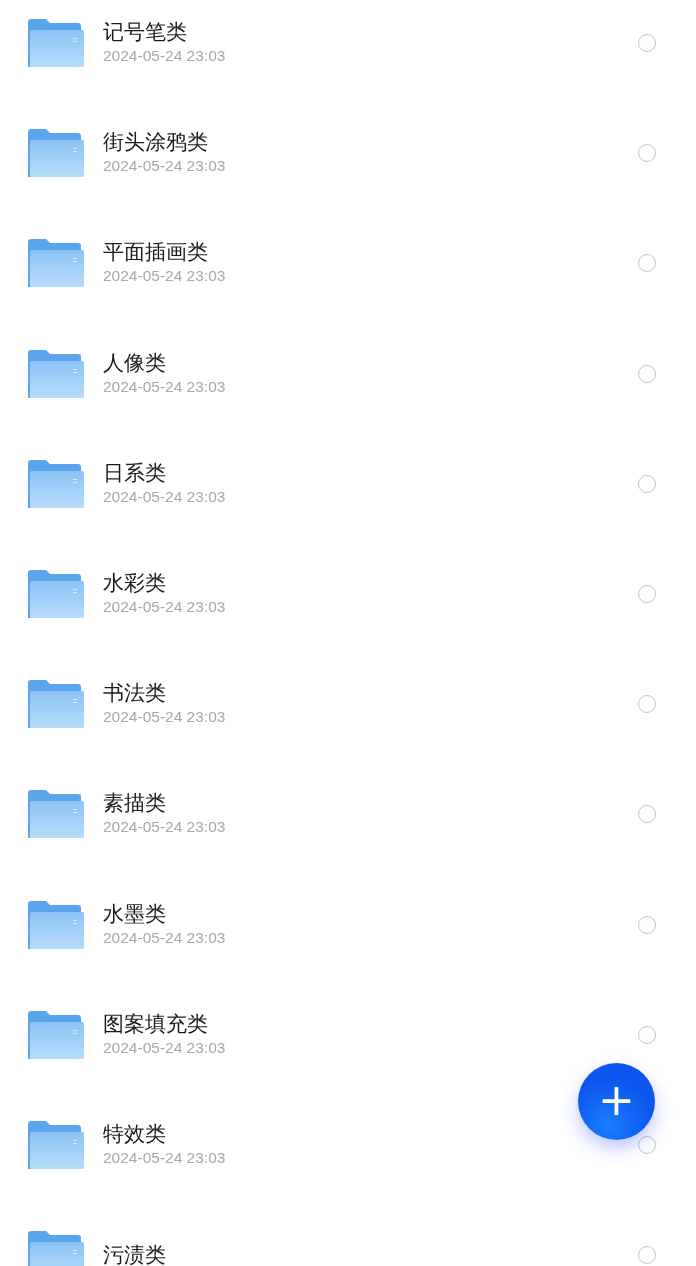 The image size is (696, 1266). I want to click on folder-name: 人像类, so click(135, 362).